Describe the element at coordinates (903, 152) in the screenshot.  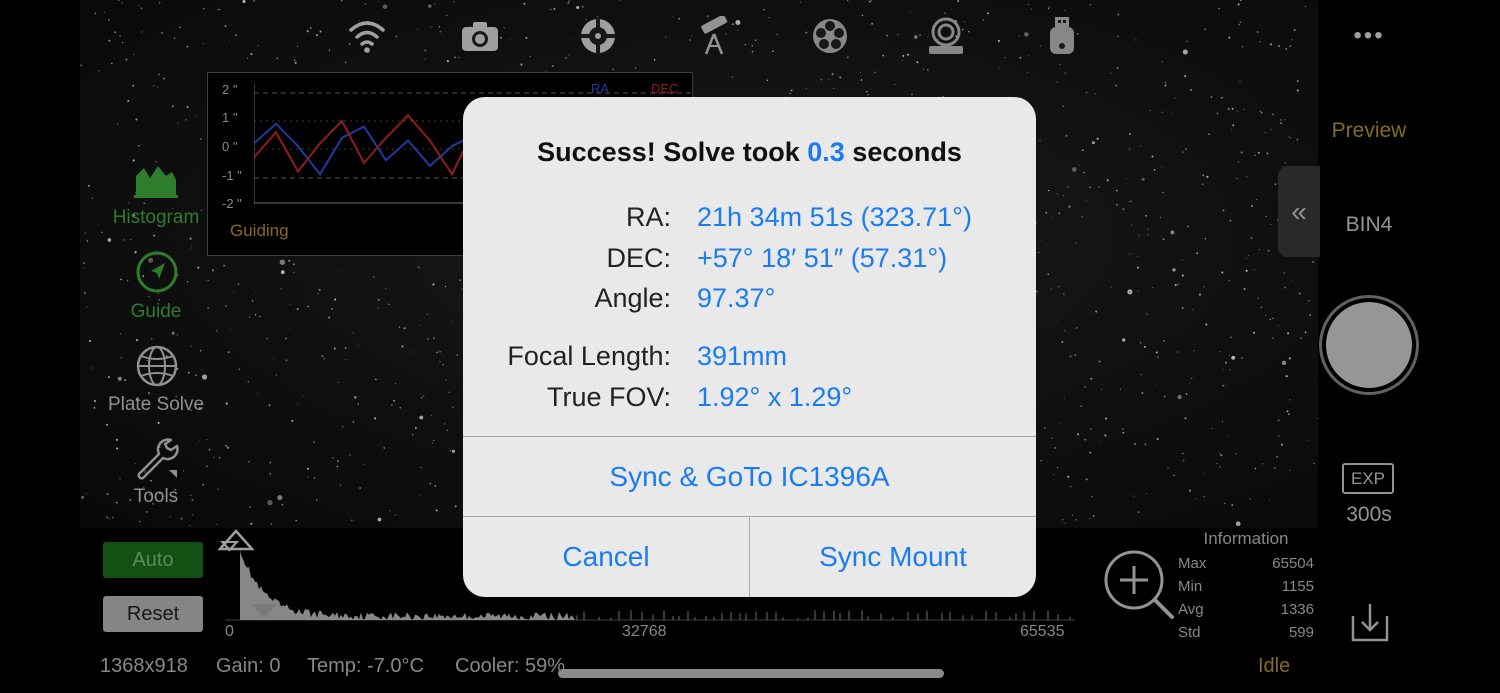
I see `title-suffix: seconds` at that location.